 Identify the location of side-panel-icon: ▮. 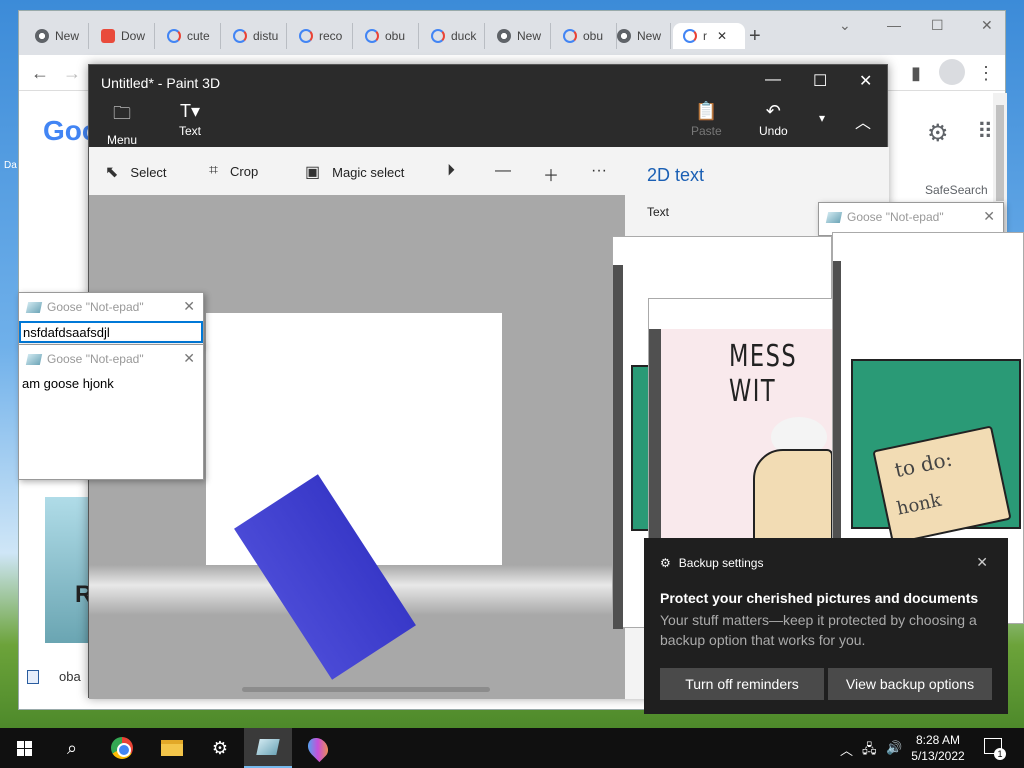
(916, 73).